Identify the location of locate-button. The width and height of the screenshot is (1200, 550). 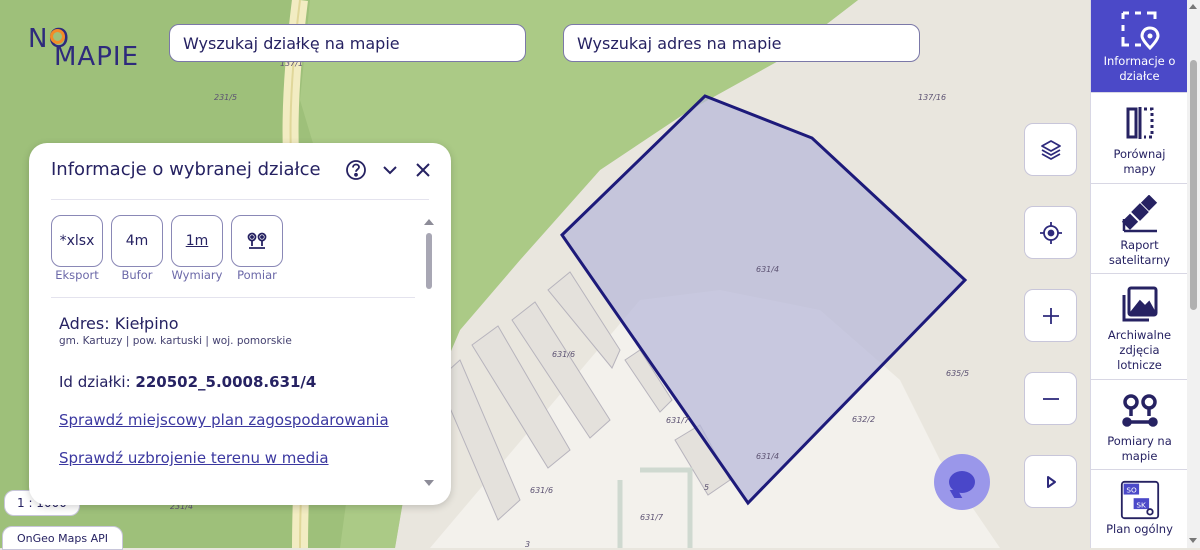
(1050, 232).